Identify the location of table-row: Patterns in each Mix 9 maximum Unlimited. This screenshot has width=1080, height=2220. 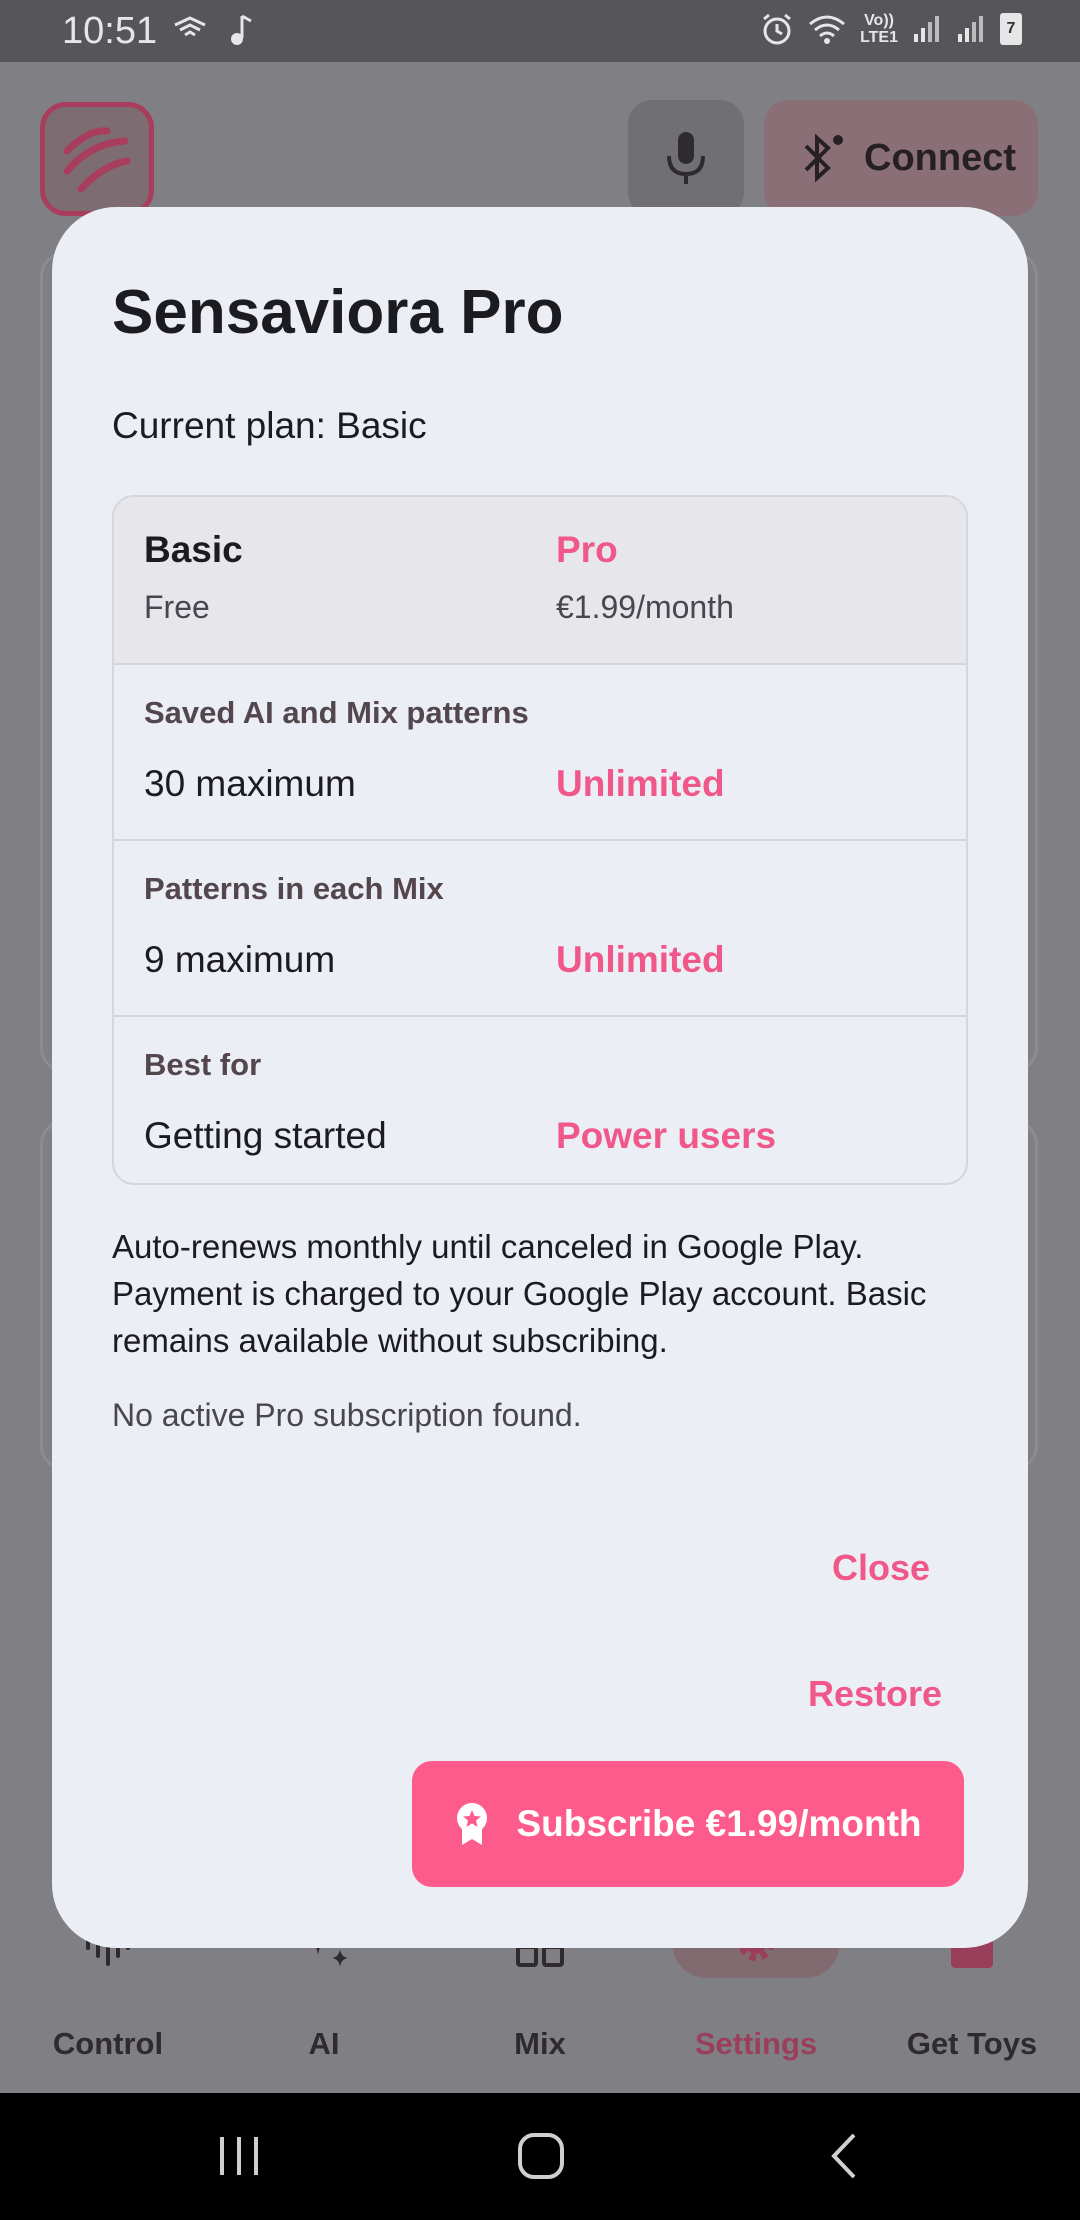
(540, 927).